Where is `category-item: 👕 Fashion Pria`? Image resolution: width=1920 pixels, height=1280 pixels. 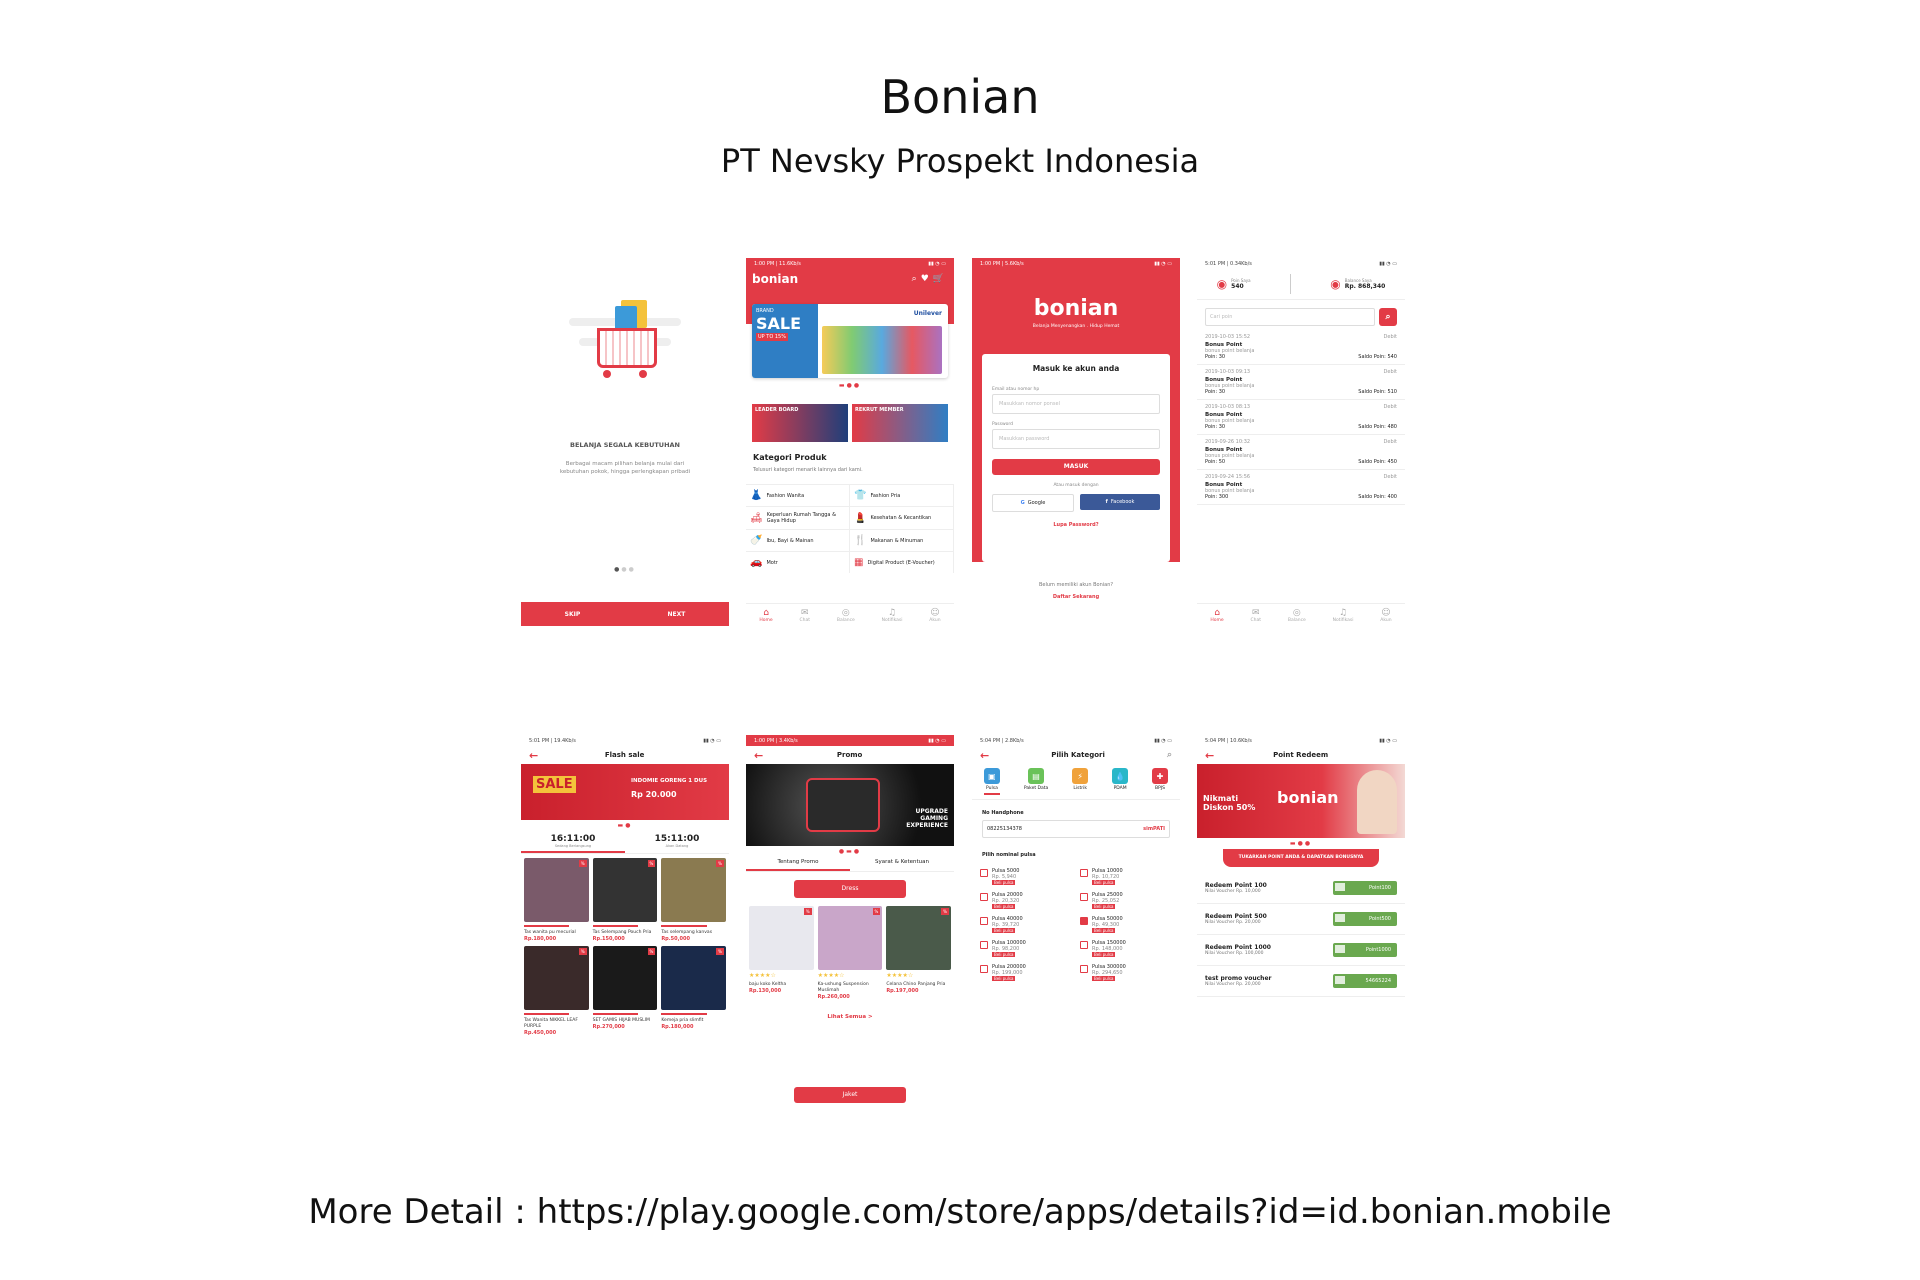
category-item: 👕 Fashion Pria is located at coordinates (902, 495).